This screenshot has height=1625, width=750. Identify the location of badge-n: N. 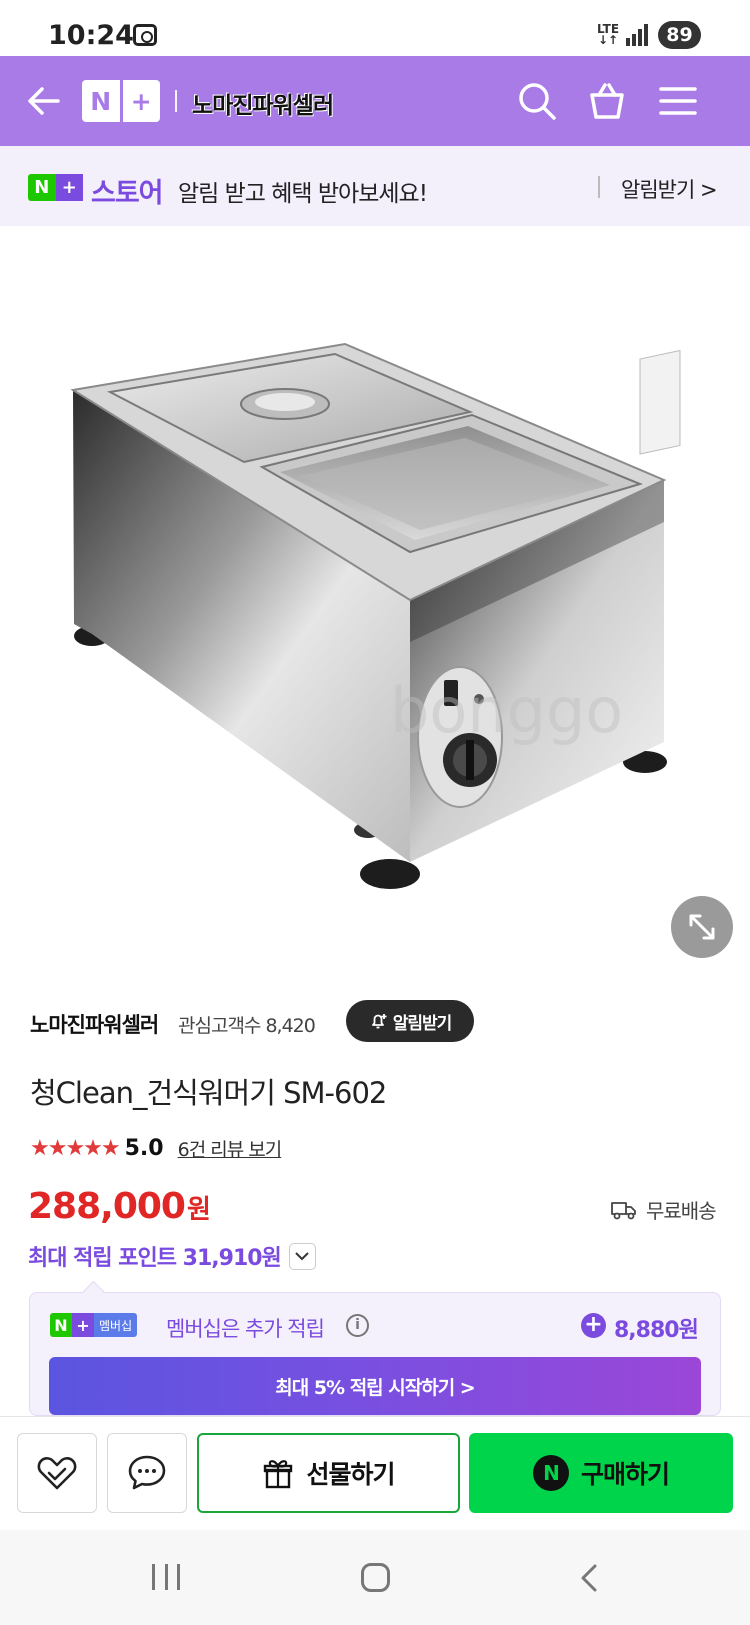
(42, 187).